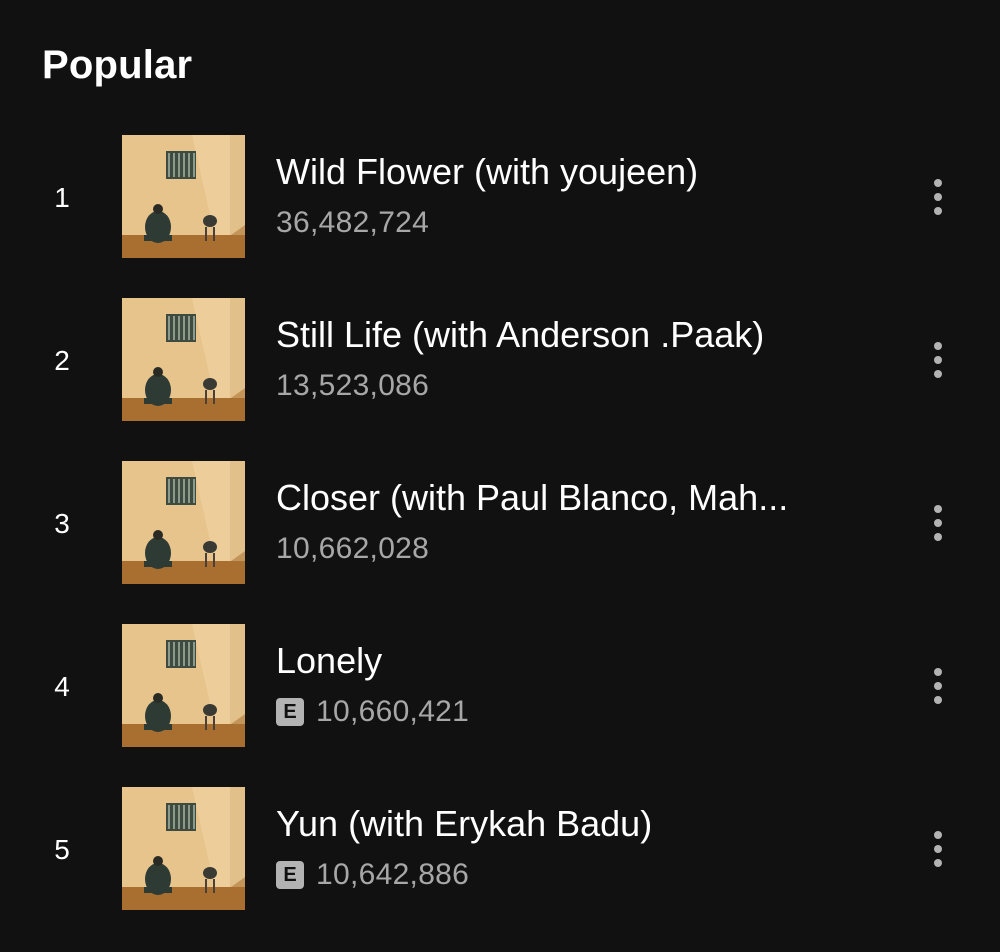 The image size is (1000, 952). I want to click on track-meta: 13,523,086, so click(576, 386).